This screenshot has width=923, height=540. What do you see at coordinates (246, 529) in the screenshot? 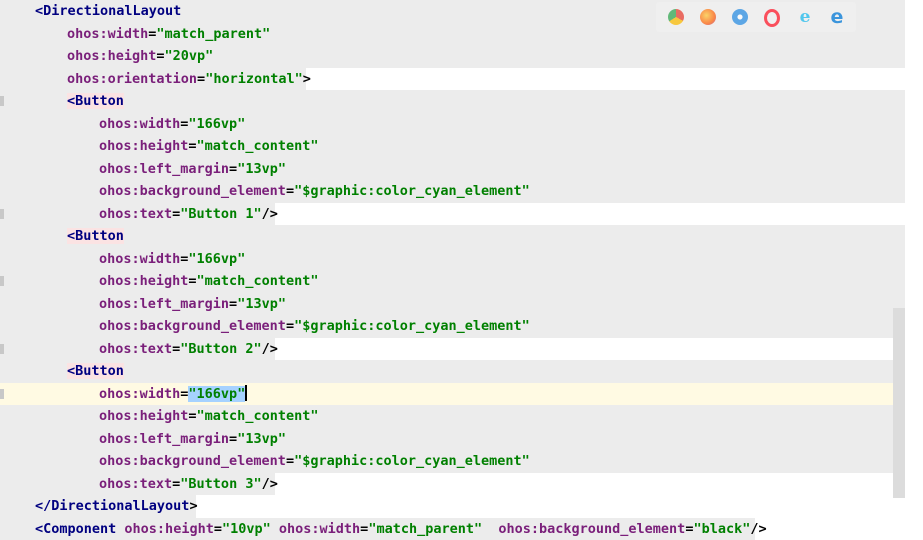
I see `code-token-val: "10vp"` at bounding box center [246, 529].